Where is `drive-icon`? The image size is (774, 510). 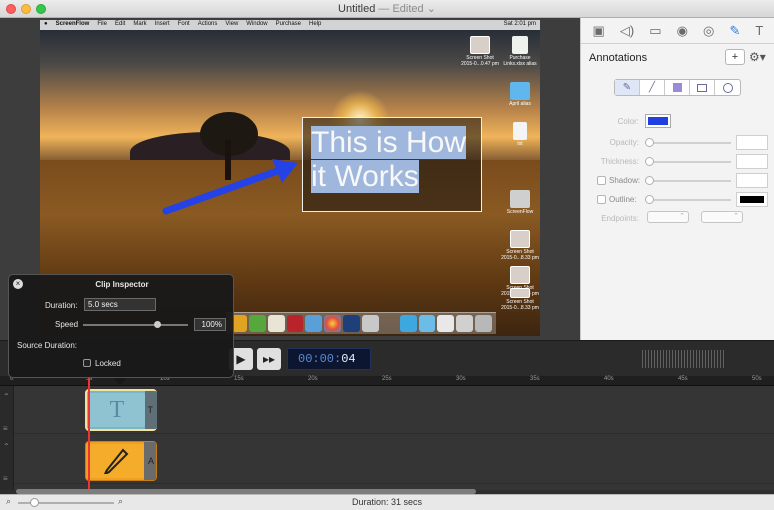 drive-icon is located at coordinates (520, 199).